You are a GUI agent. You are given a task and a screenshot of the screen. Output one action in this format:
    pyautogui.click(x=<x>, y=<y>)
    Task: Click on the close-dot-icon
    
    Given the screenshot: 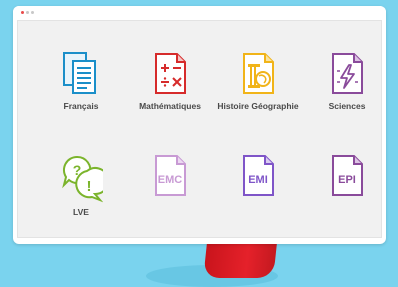 What is the action you would take?
    pyautogui.click(x=22, y=12)
    